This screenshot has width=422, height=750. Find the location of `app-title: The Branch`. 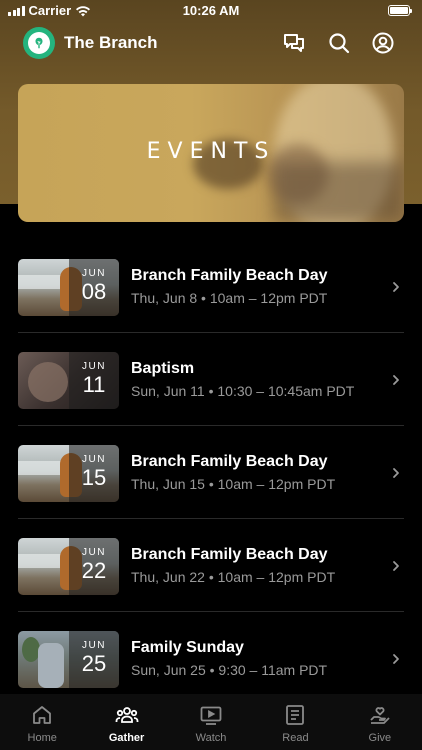

app-title: The Branch is located at coordinates (111, 42).